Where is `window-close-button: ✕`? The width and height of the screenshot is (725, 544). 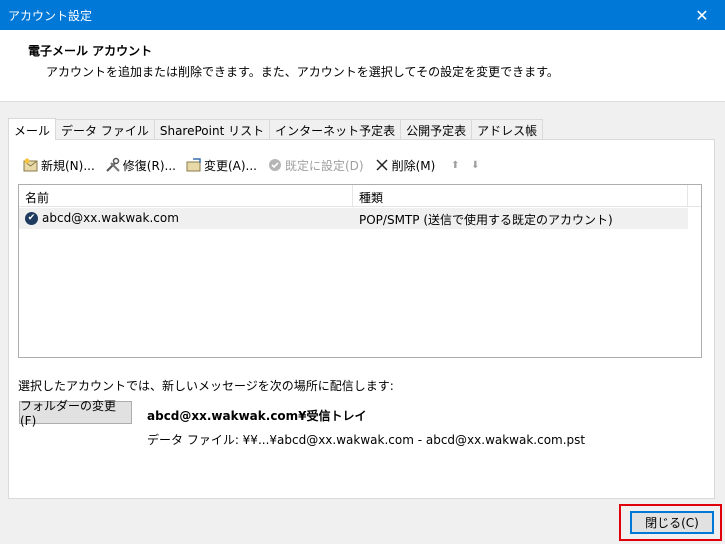 window-close-button: ✕ is located at coordinates (702, 15).